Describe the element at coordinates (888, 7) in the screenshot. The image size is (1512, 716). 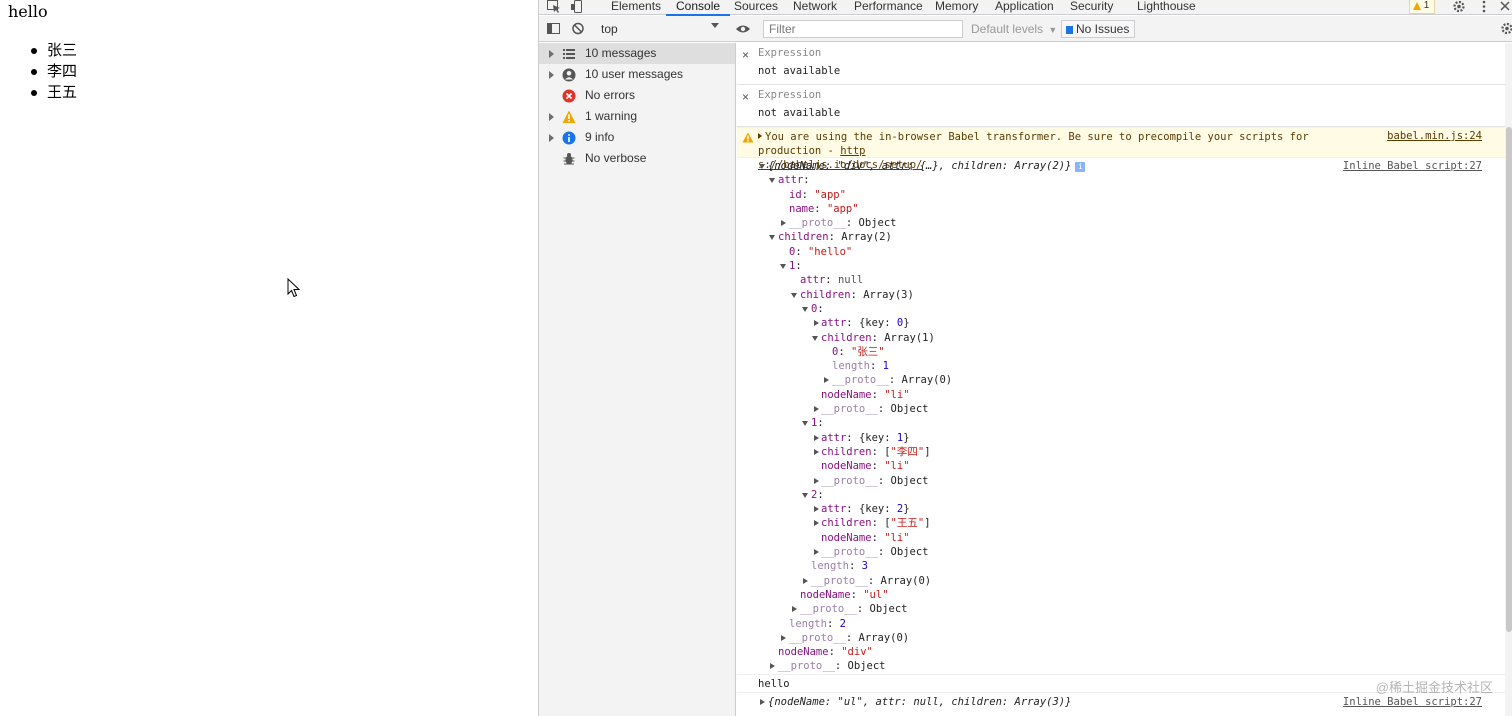
I see `tab-performance: Performance` at that location.